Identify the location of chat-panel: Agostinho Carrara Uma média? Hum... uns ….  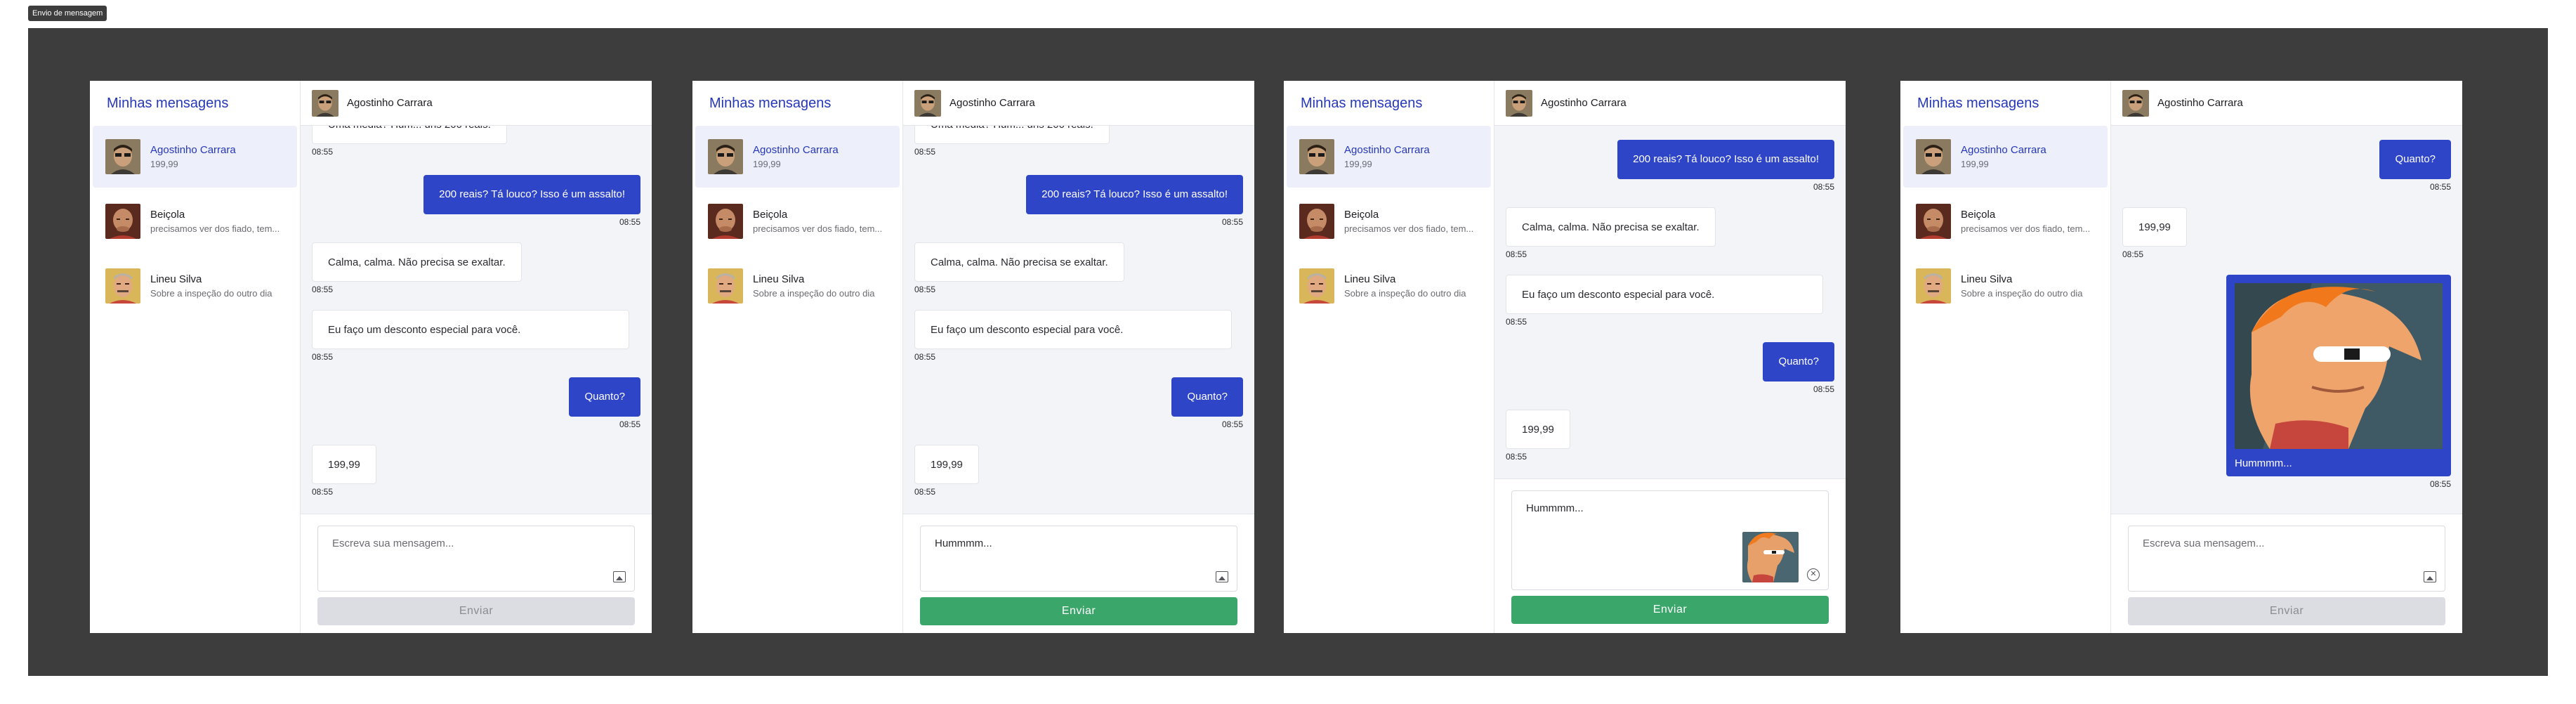
(1078, 357).